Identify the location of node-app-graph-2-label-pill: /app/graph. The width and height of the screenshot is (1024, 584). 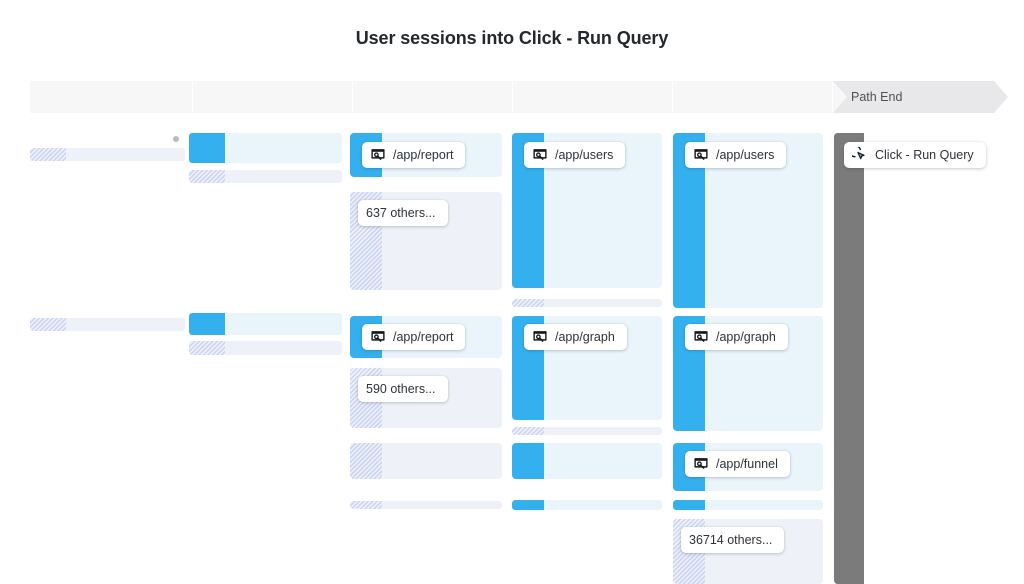
(736, 337).